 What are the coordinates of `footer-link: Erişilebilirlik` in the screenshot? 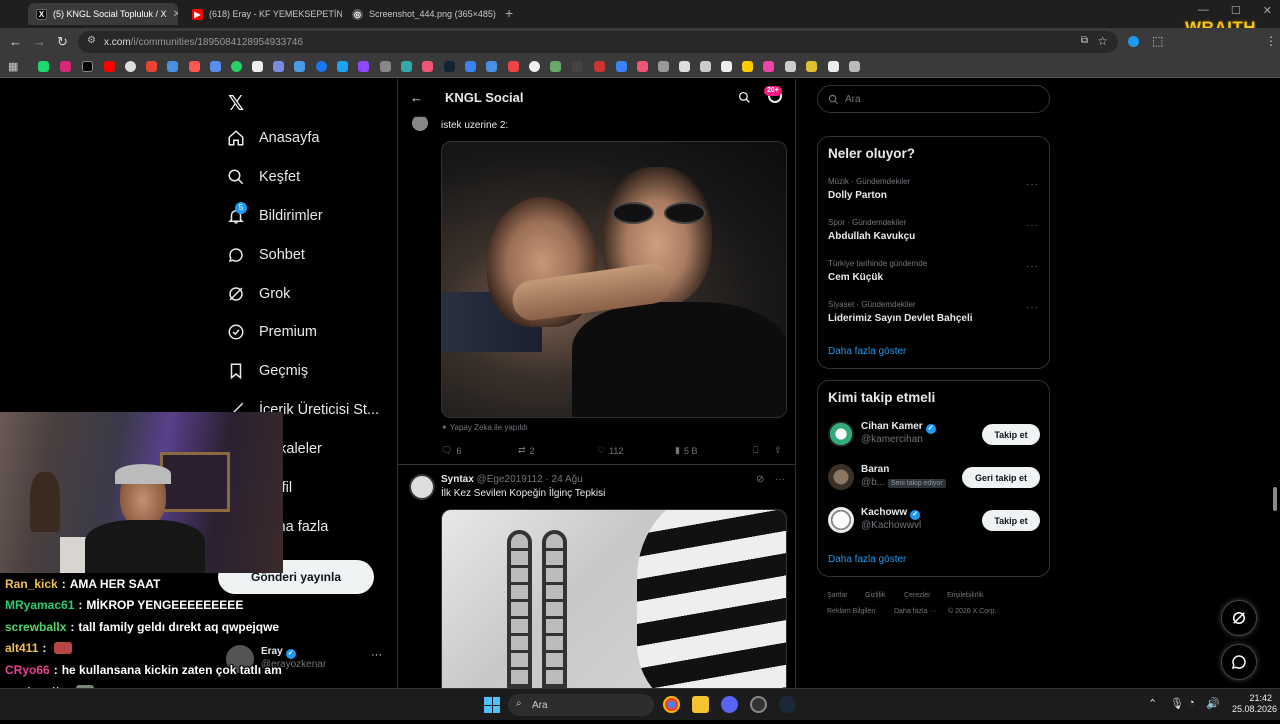 It's located at (965, 595).